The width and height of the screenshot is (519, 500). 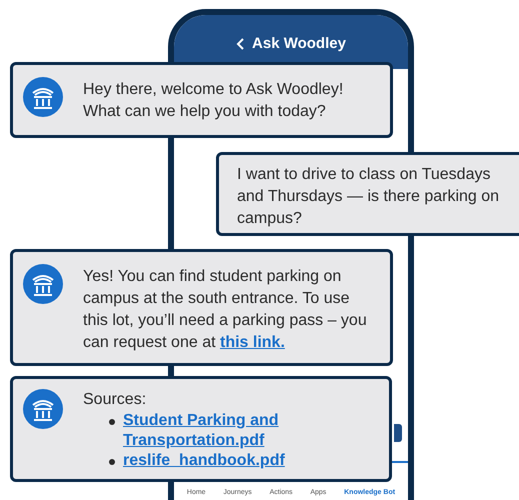 I want to click on message-text: Hey there, welcome to Ask Woodley! What can we help you with today?, so click(x=213, y=101).